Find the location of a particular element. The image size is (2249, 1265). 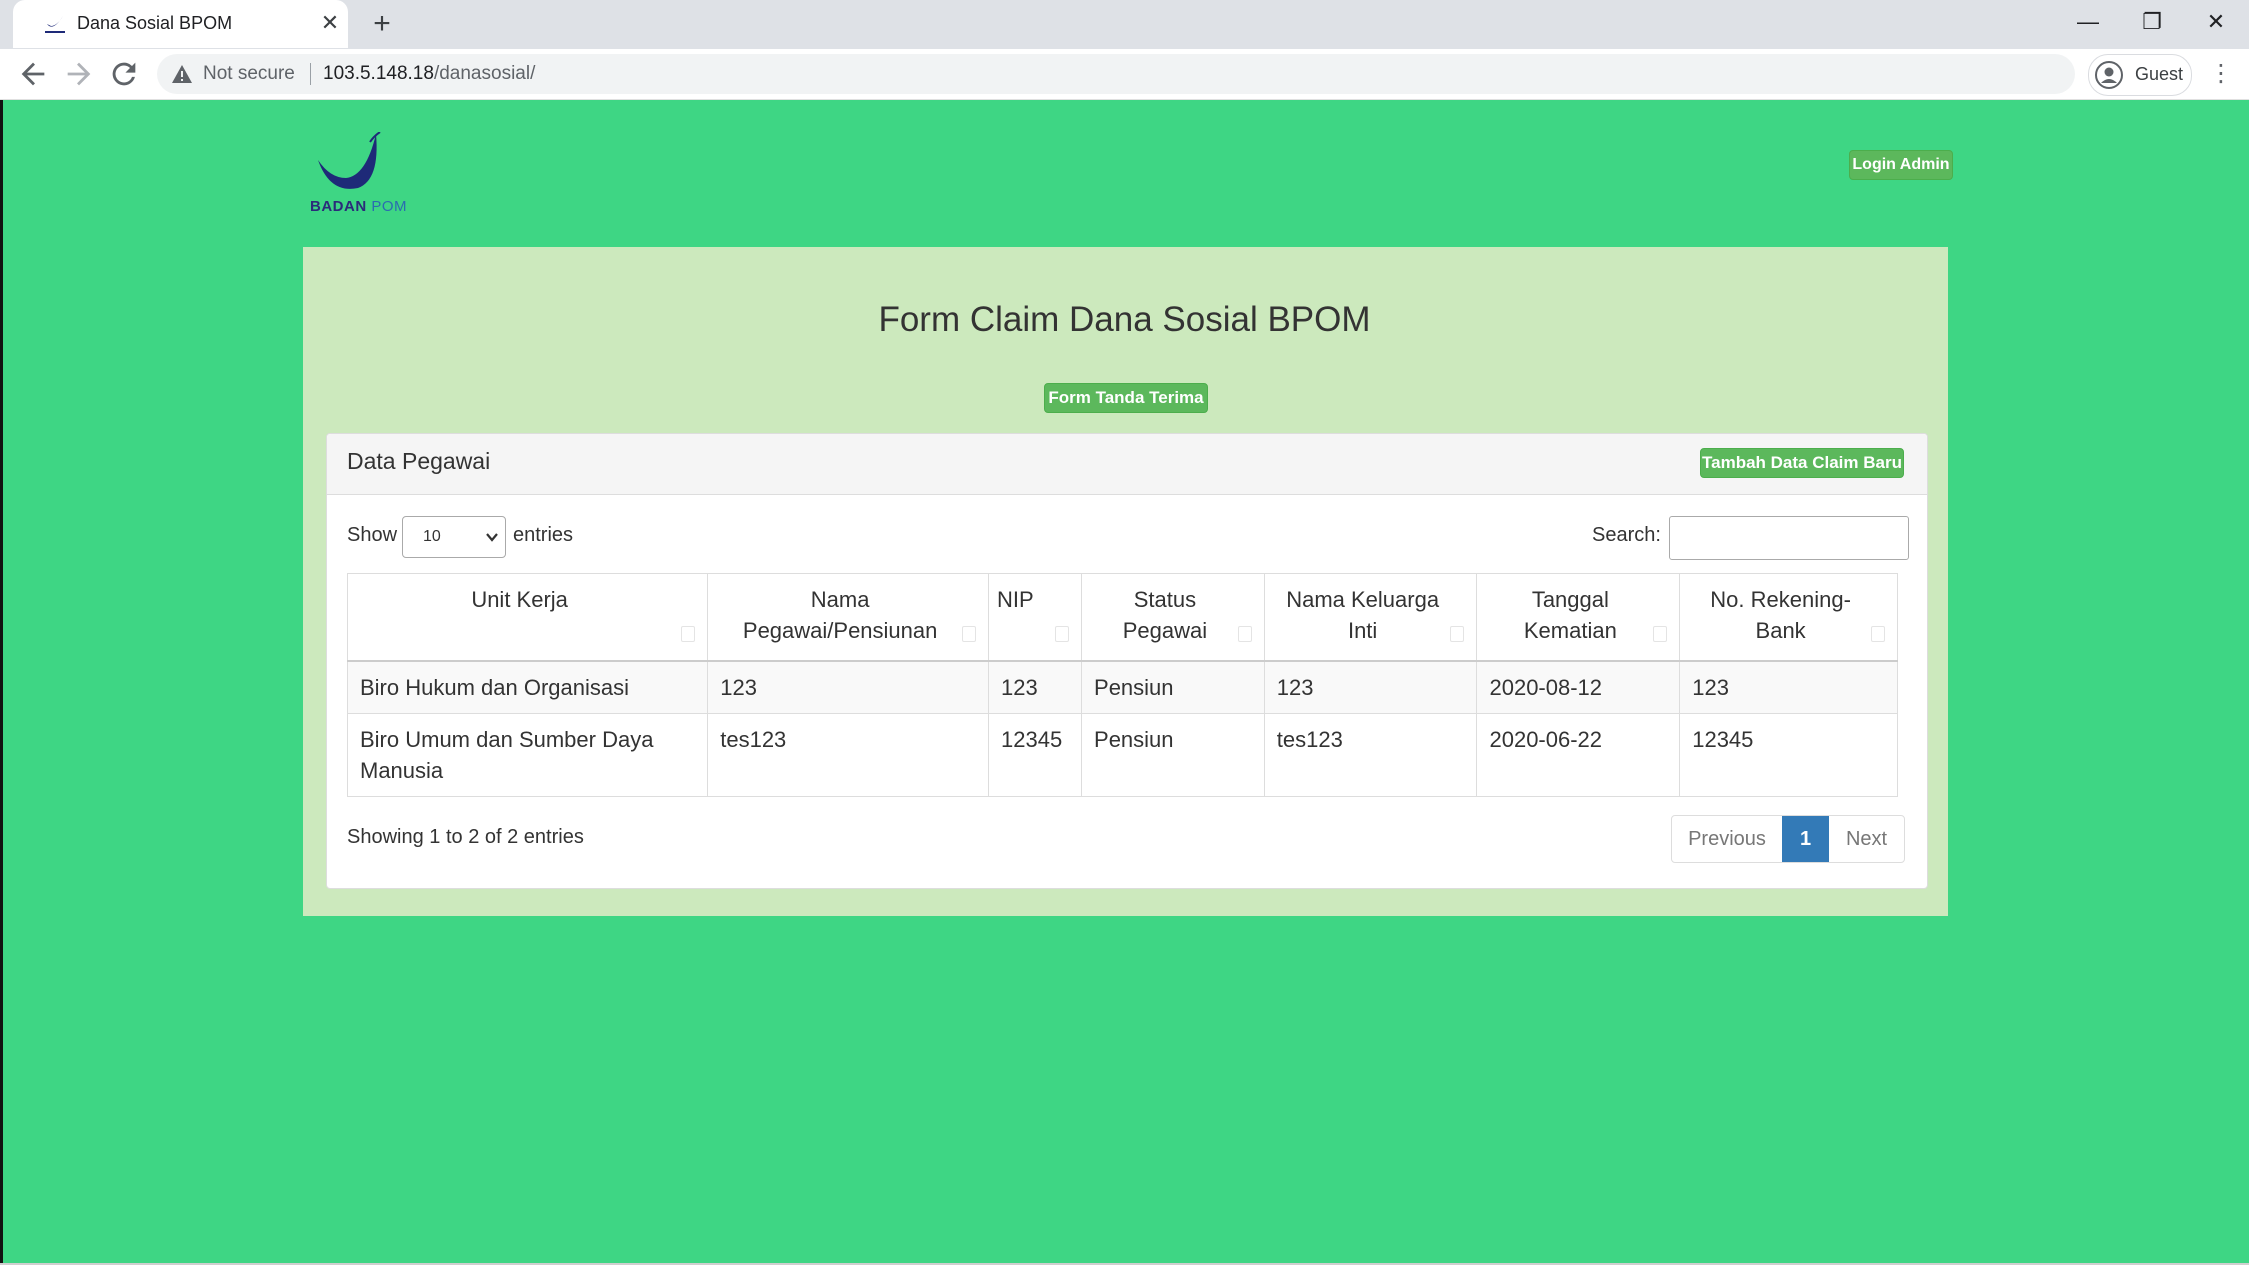

chevron-down-icon is located at coordinates (492, 537).